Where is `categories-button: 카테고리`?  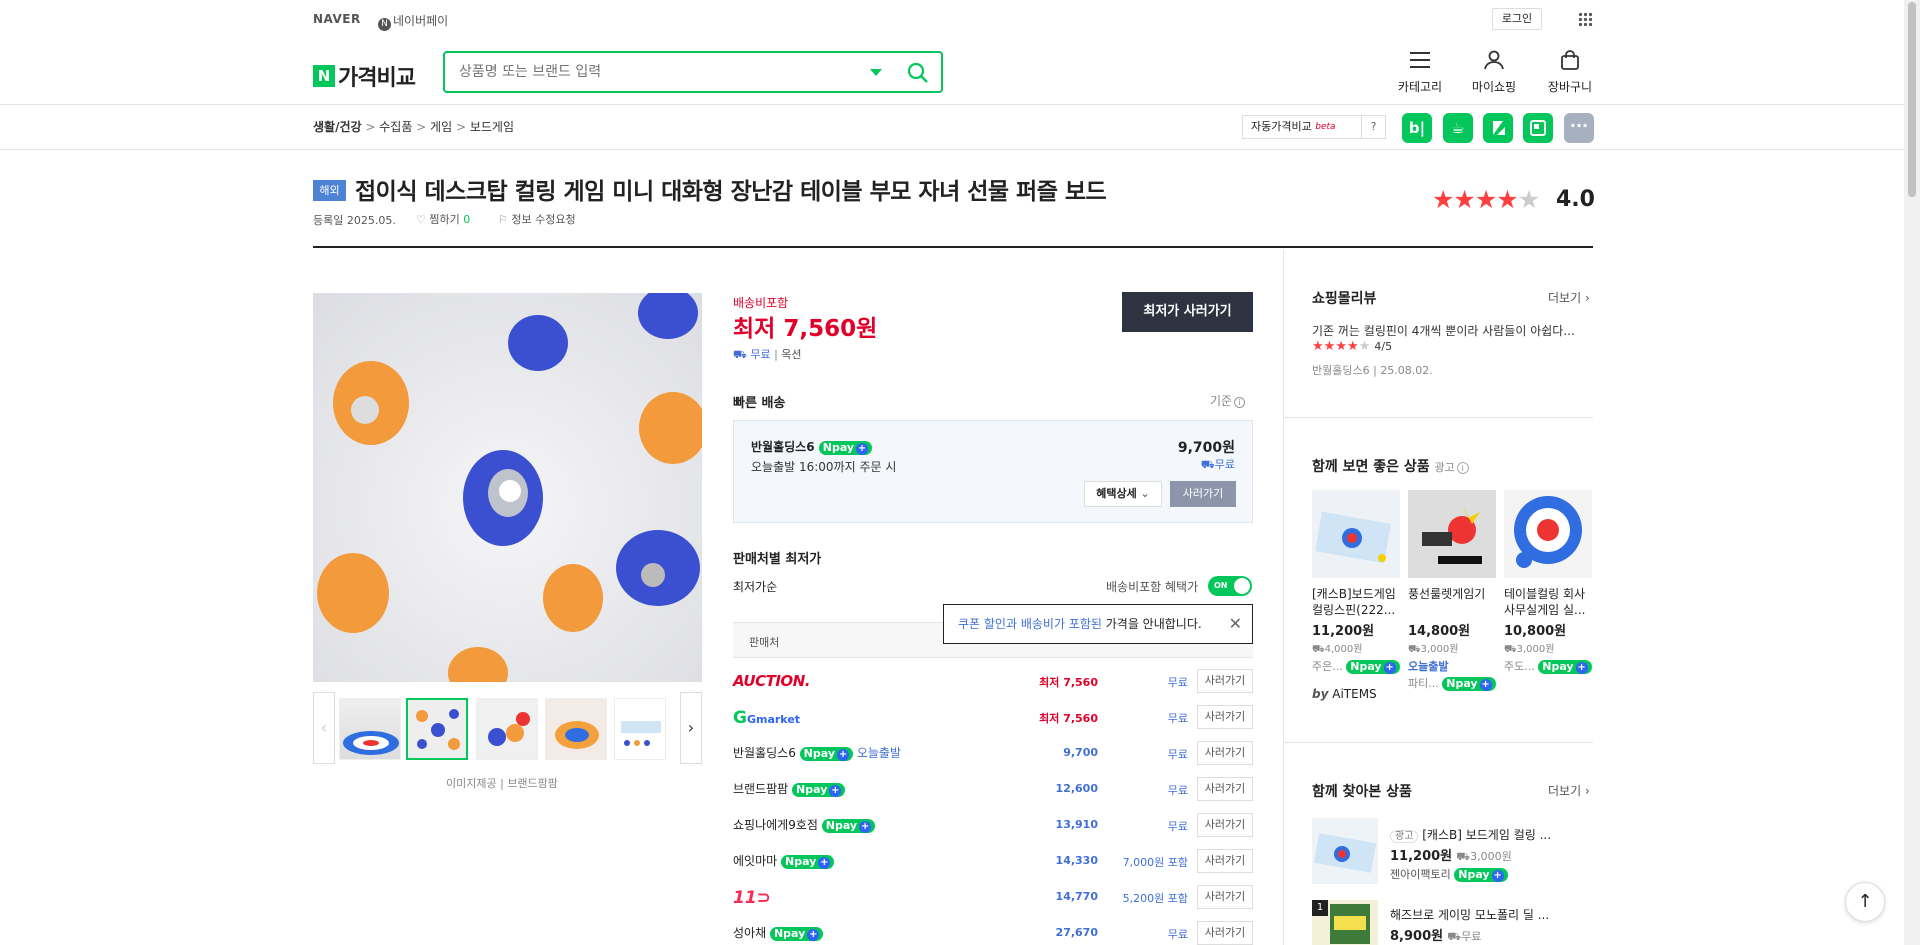 categories-button: 카테고리 is located at coordinates (1420, 72).